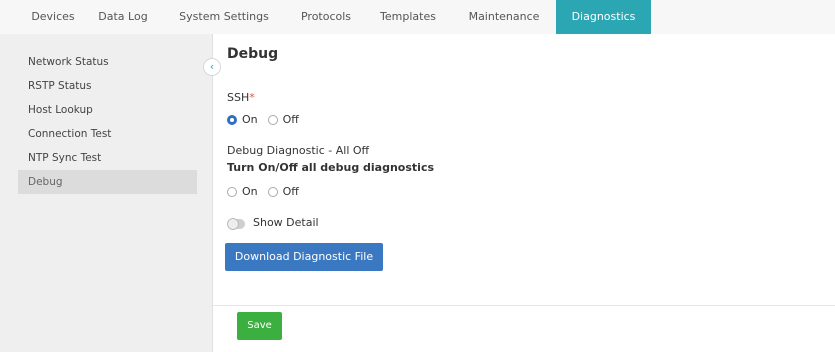 The image size is (835, 352). What do you see at coordinates (304, 257) in the screenshot?
I see `download-diagnostic-file-button: Download Diagnostic File` at bounding box center [304, 257].